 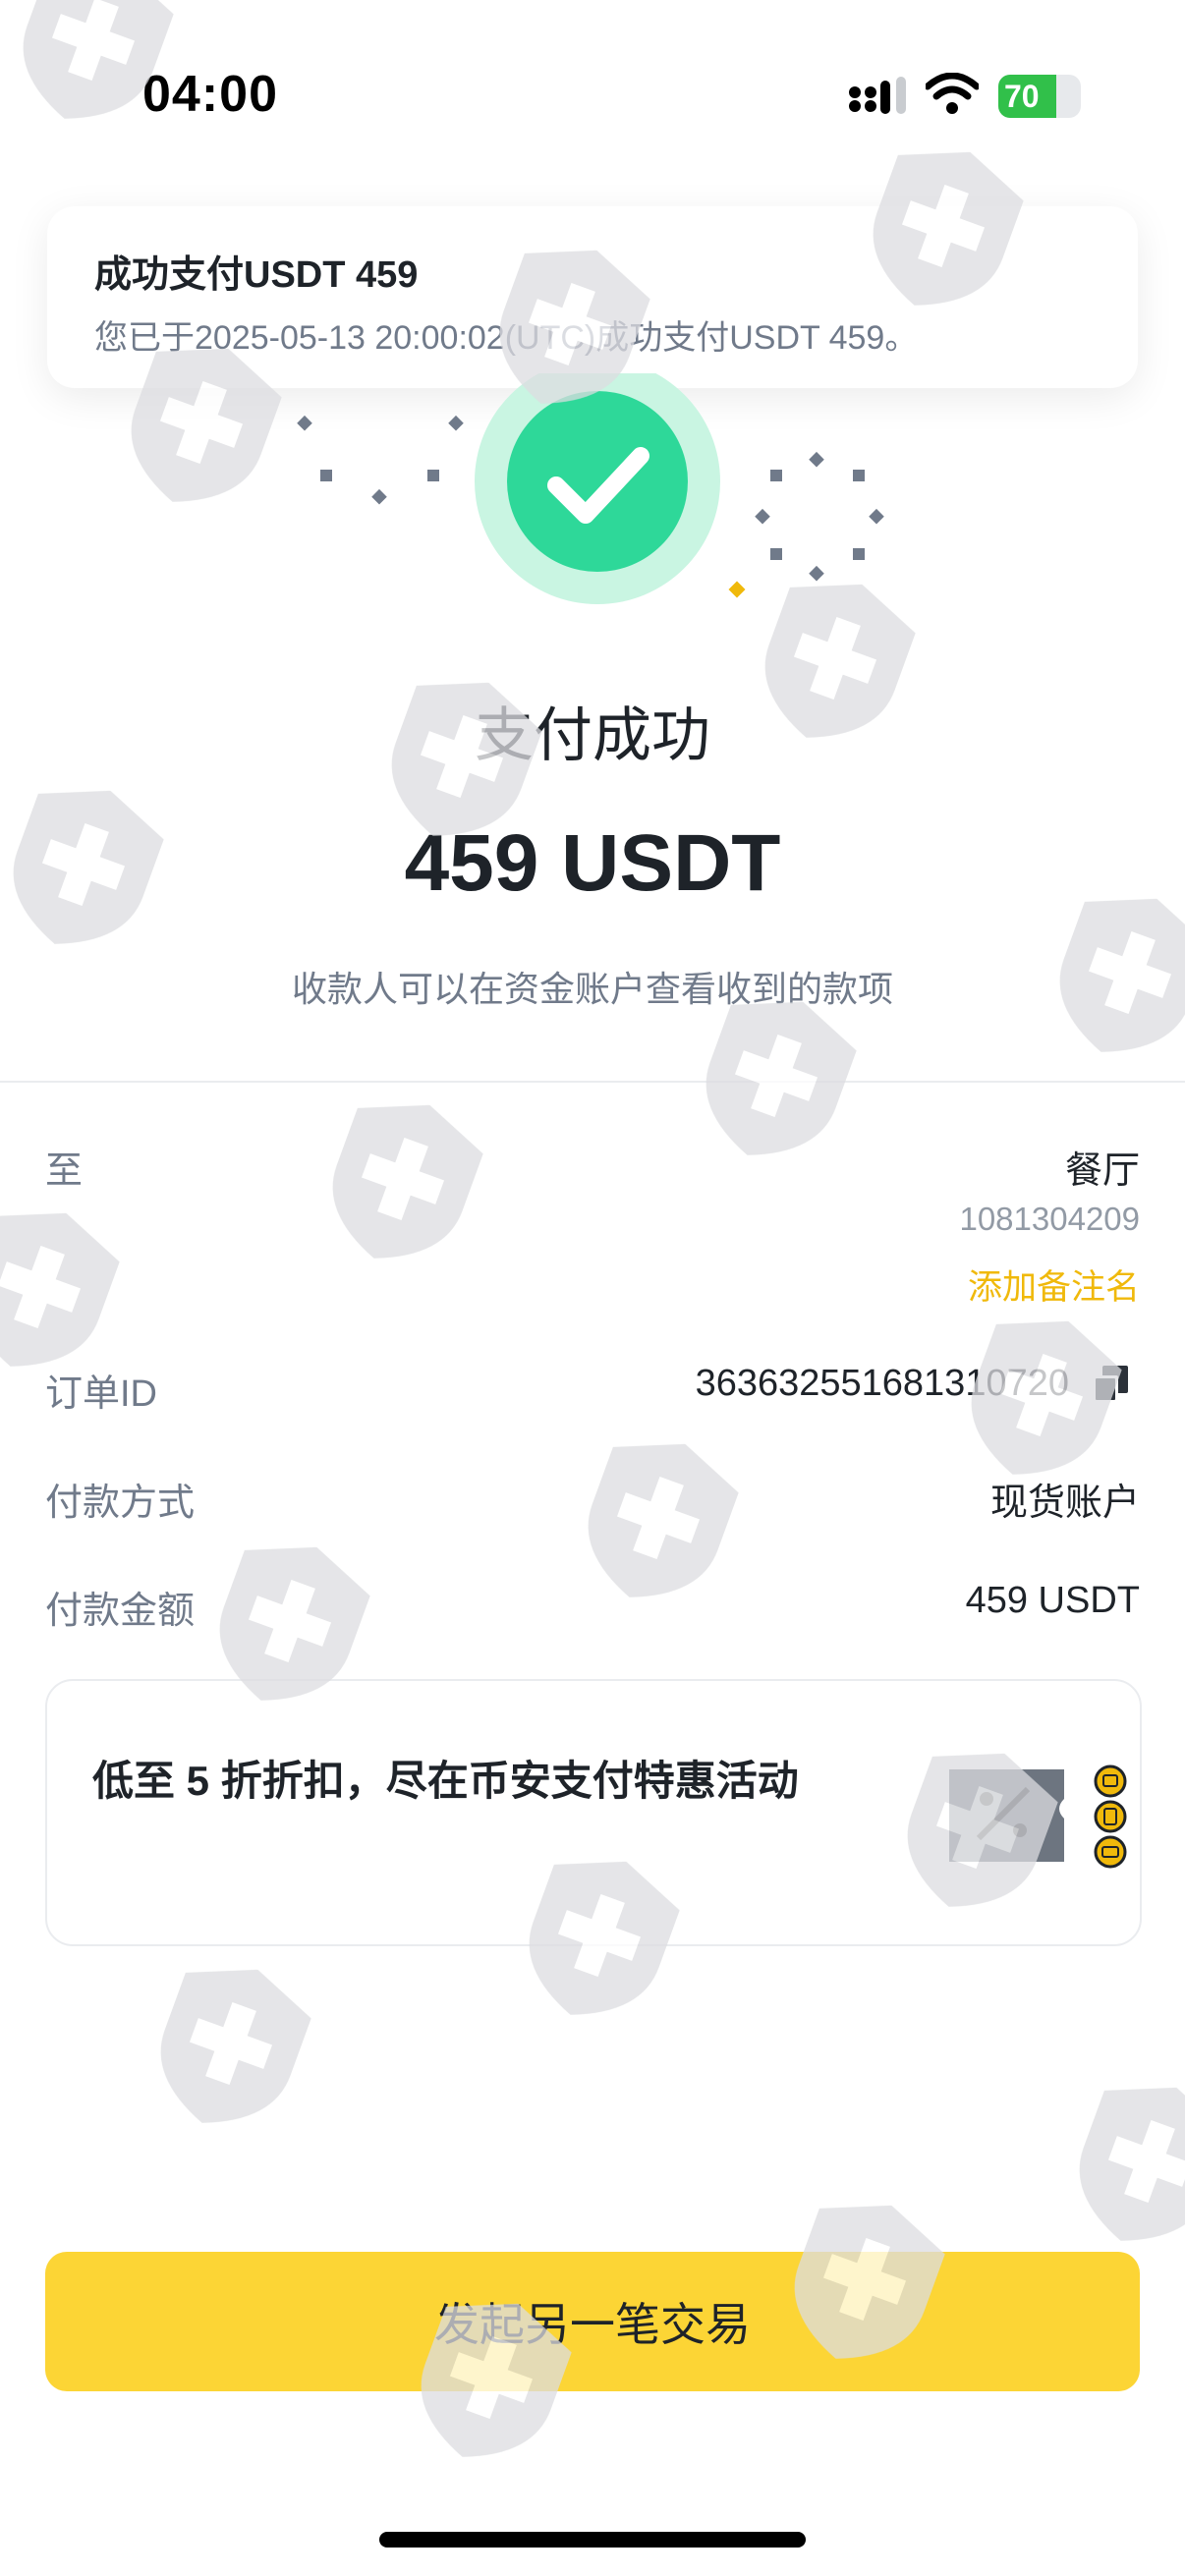 I want to click on recipient-name: 餐厅, so click(x=1102, y=1171).